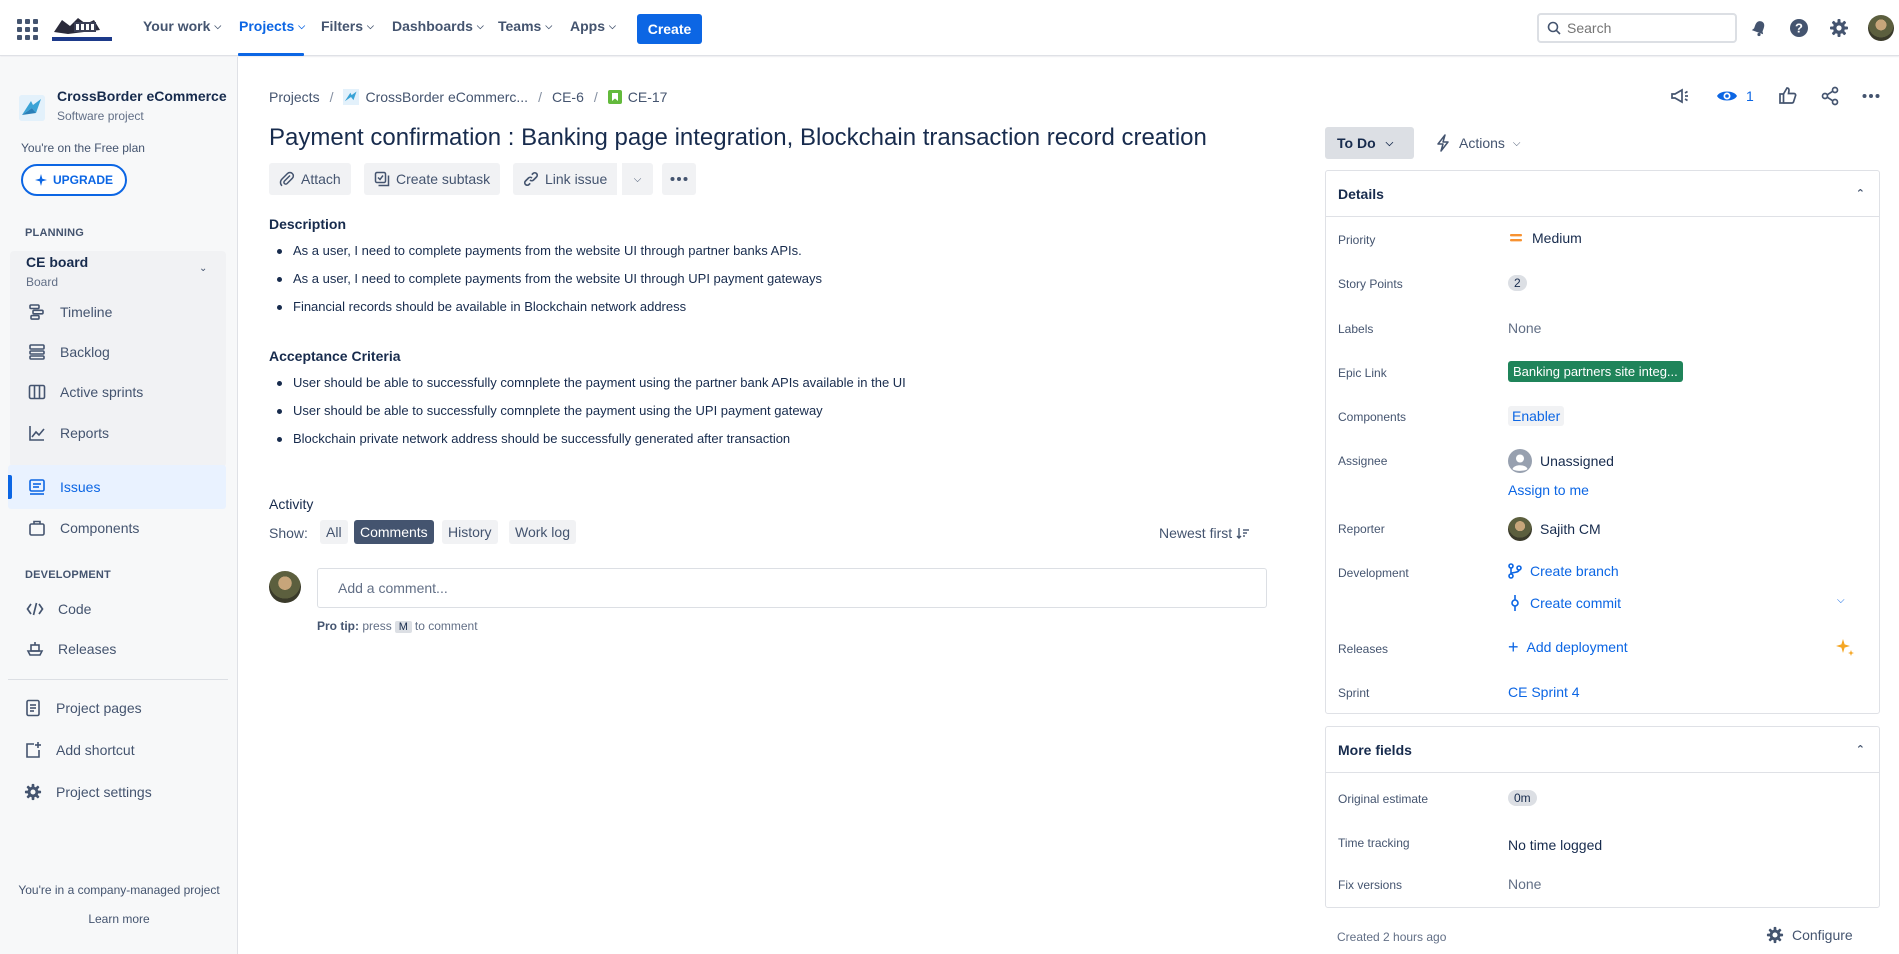  Describe the element at coordinates (1513, 647) in the screenshot. I see `plus-icon: +` at that location.